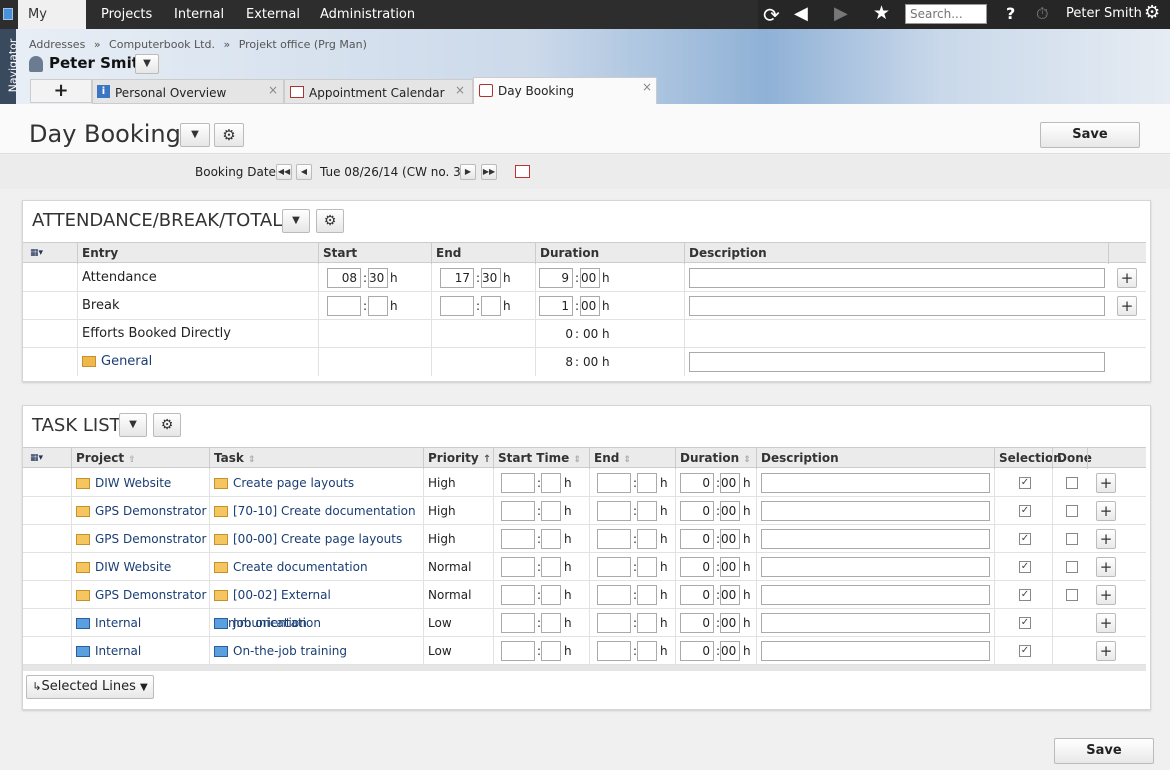  Describe the element at coordinates (316, 539) in the screenshot. I see `task-link: [00-00] Create page layouts` at that location.